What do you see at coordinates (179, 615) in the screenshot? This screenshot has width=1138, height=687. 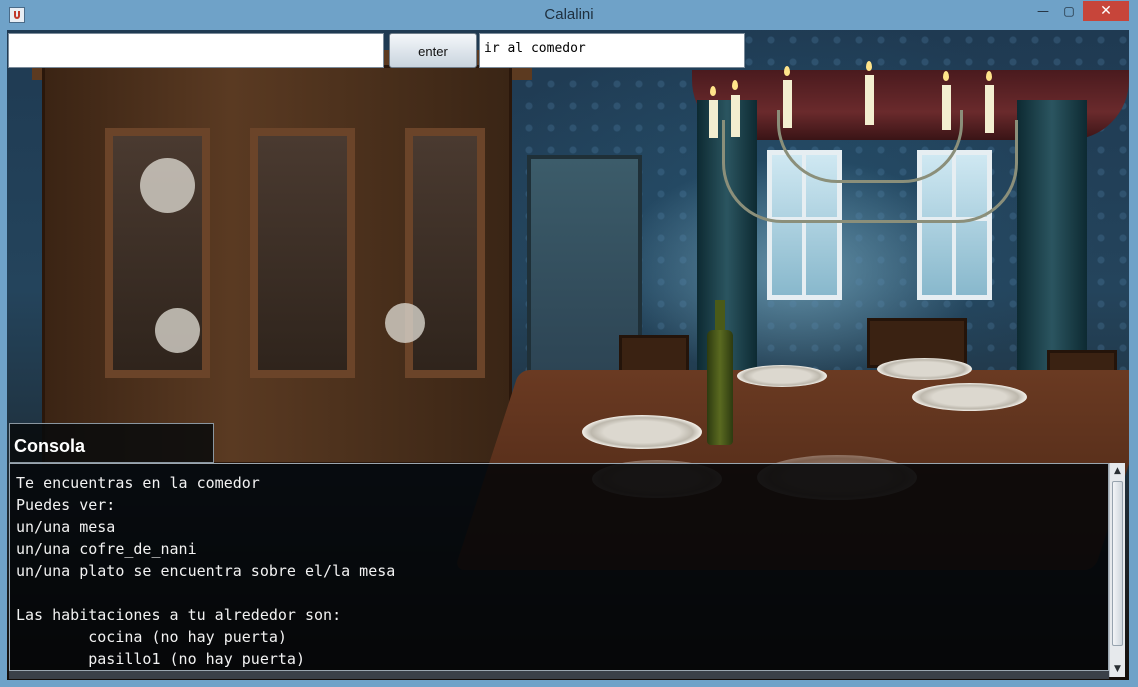 I see `console-line: Las habitaciones a tu alrededor son:` at bounding box center [179, 615].